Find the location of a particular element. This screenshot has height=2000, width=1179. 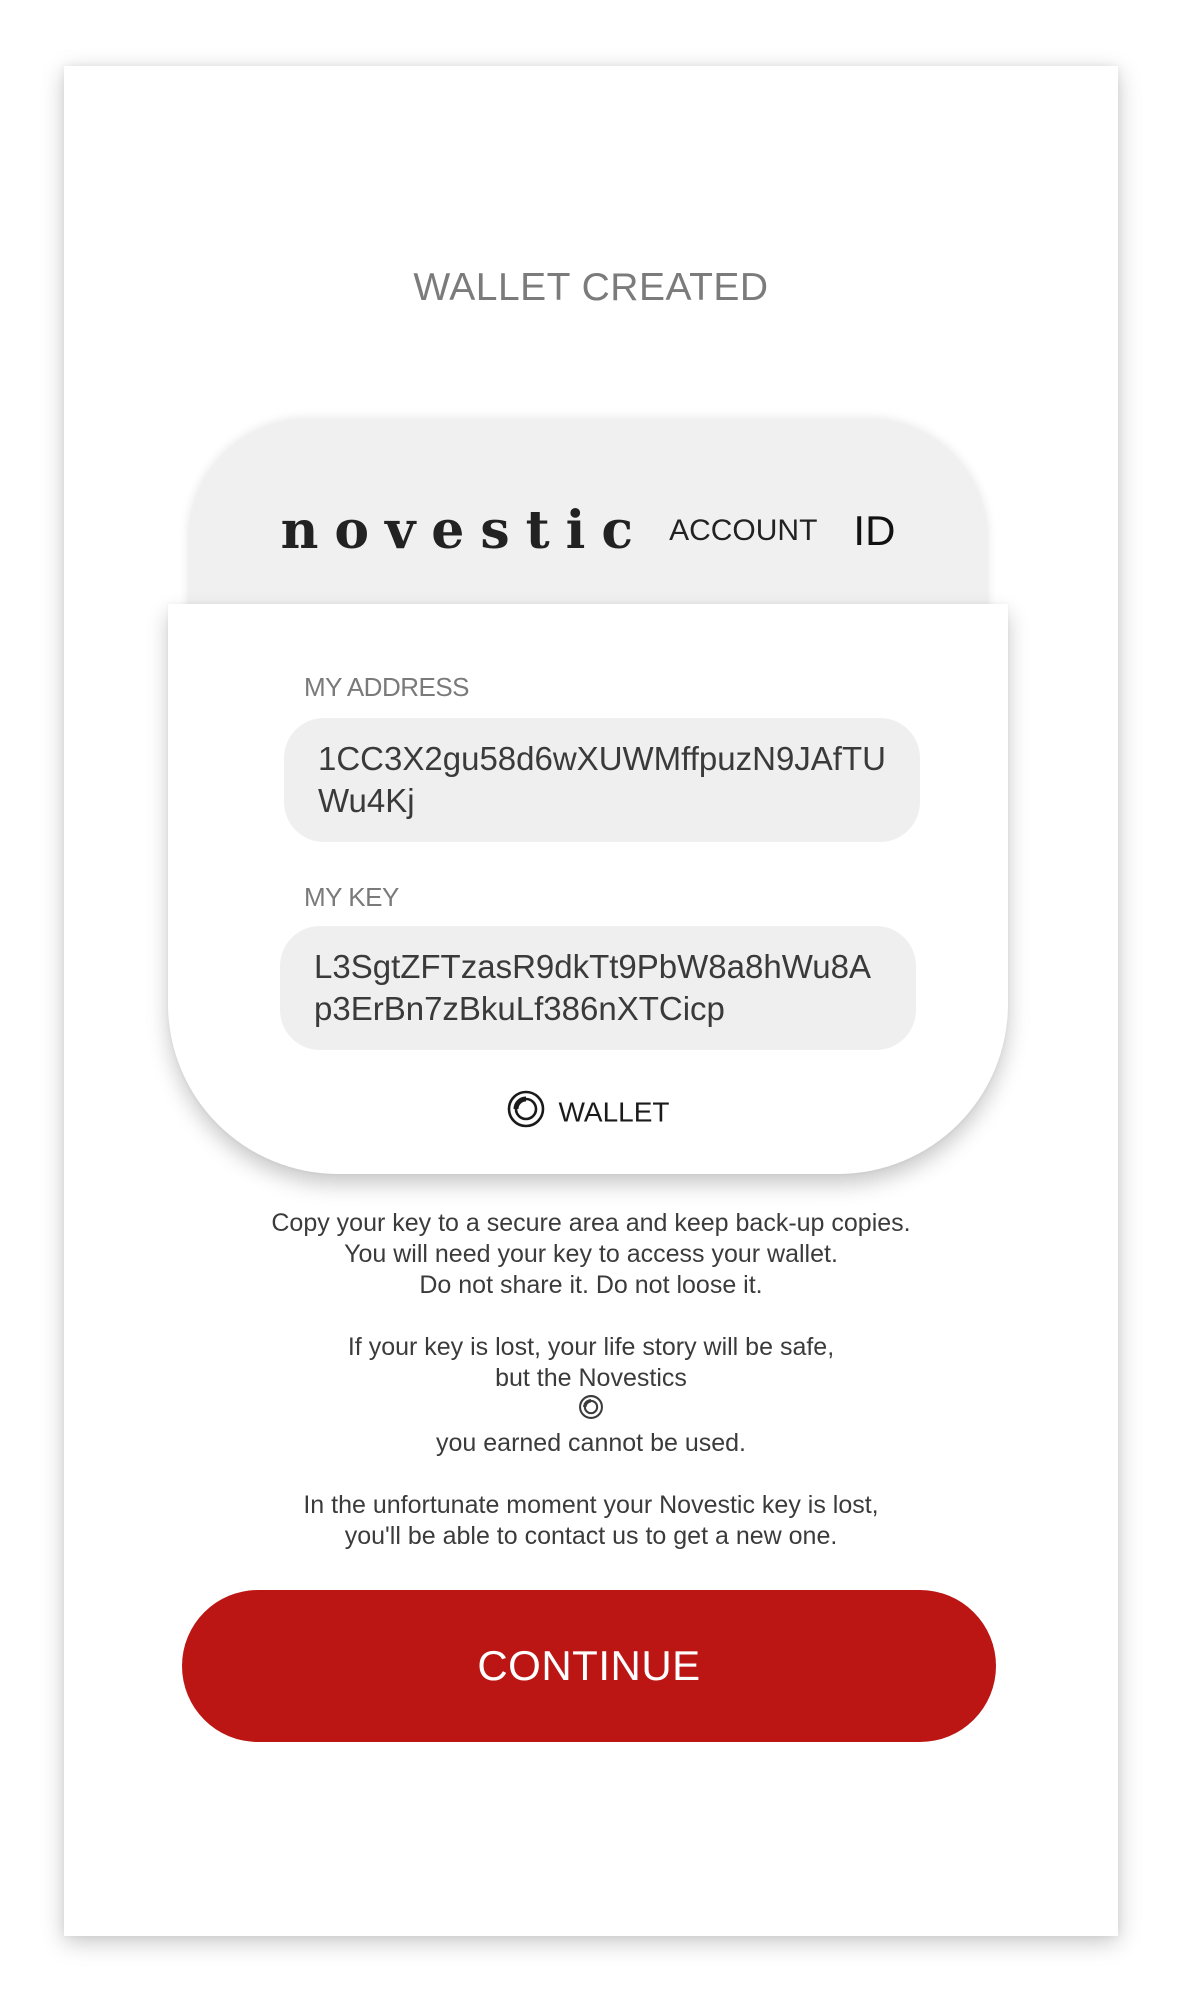

id-label: ID is located at coordinates (874, 530).